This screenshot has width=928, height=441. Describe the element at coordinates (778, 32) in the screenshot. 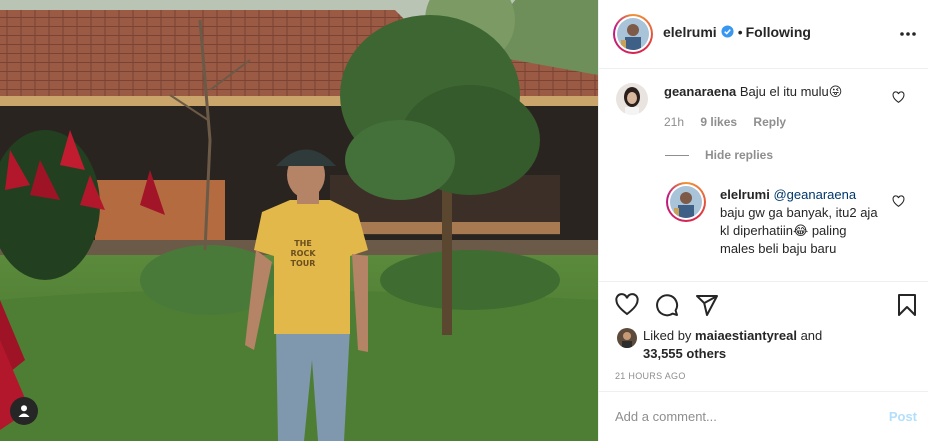

I see `following-button: Following` at that location.